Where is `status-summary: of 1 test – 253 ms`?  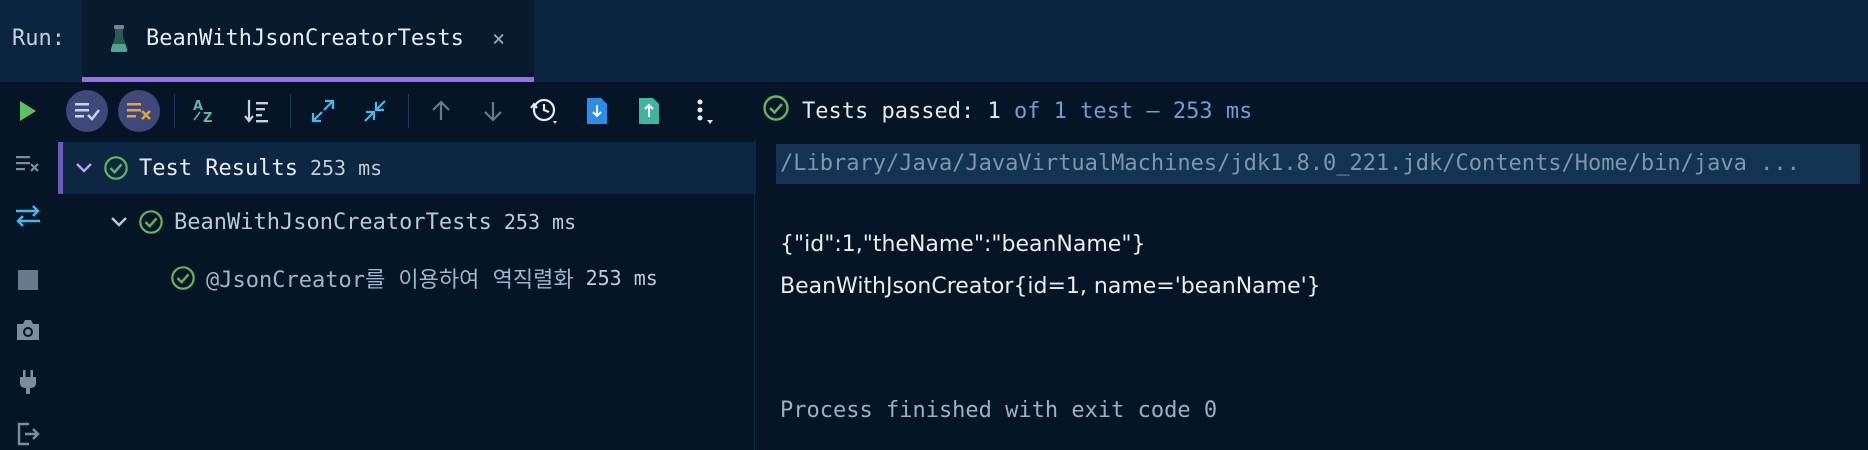
status-summary: of 1 test – 253 ms is located at coordinates (1133, 111).